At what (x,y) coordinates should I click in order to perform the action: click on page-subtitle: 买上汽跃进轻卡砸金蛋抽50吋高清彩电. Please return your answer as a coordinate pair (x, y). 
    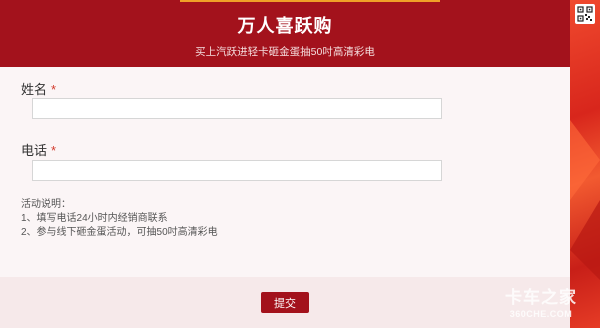
    Looking at the image, I should click on (285, 52).